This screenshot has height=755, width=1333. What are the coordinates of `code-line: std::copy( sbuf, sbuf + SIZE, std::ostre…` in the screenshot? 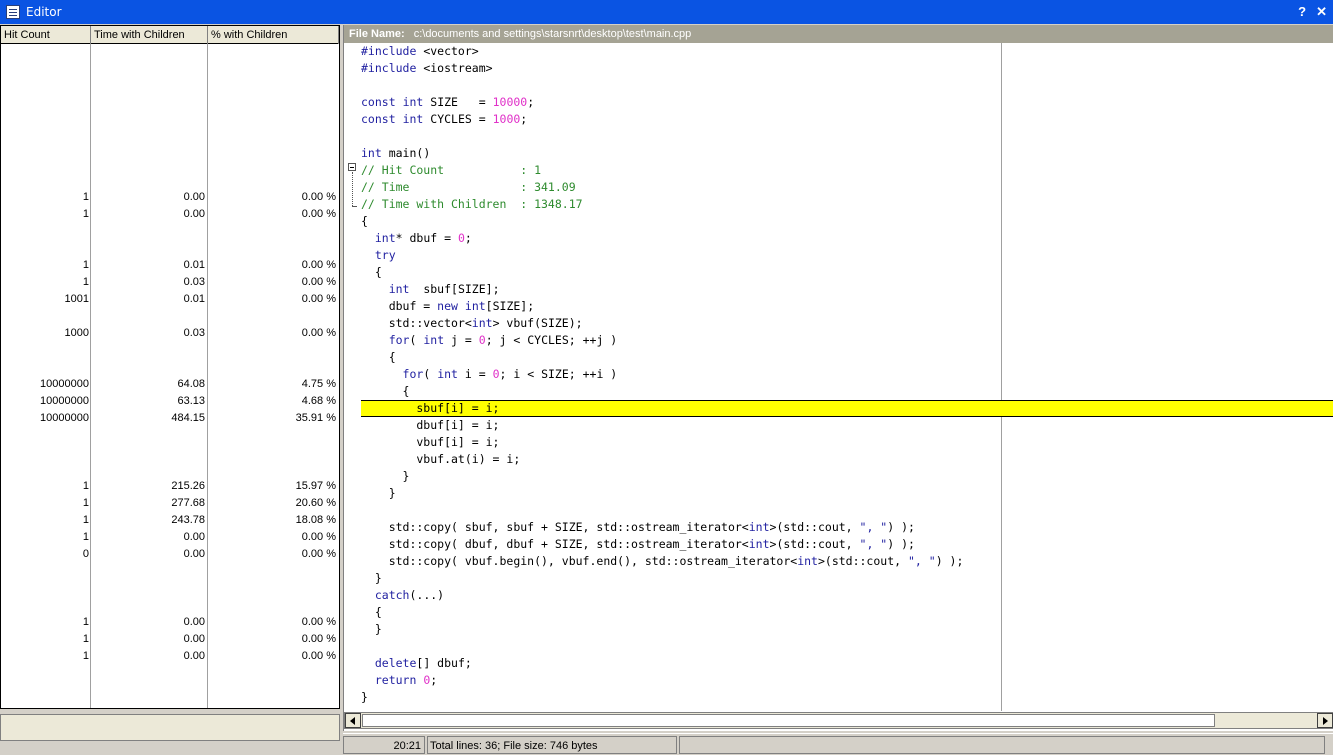 It's located at (847, 527).